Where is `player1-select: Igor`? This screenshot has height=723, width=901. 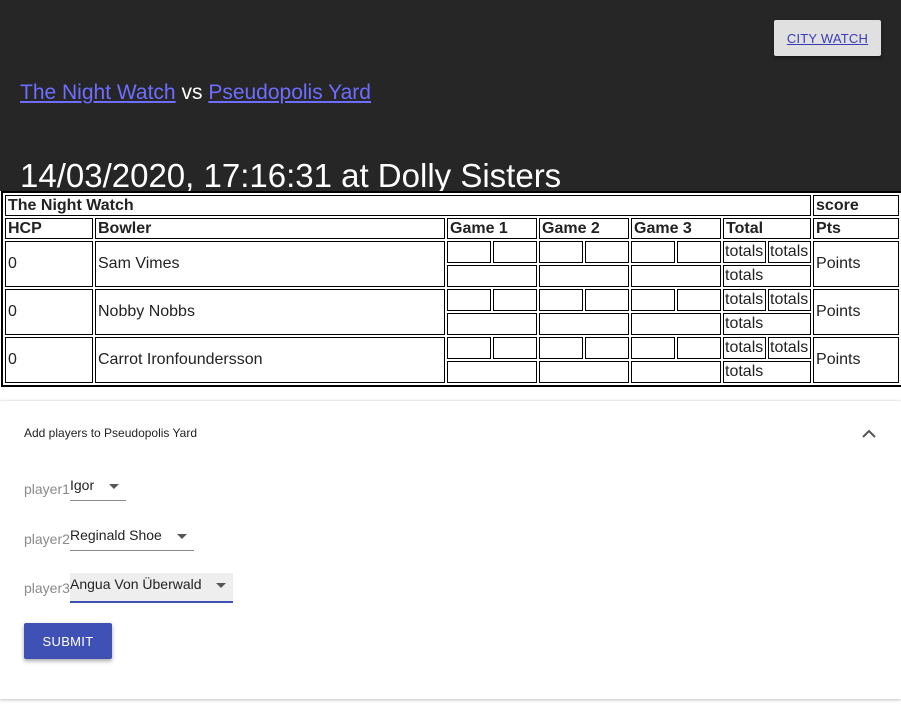
player1-select: Igor is located at coordinates (98, 487).